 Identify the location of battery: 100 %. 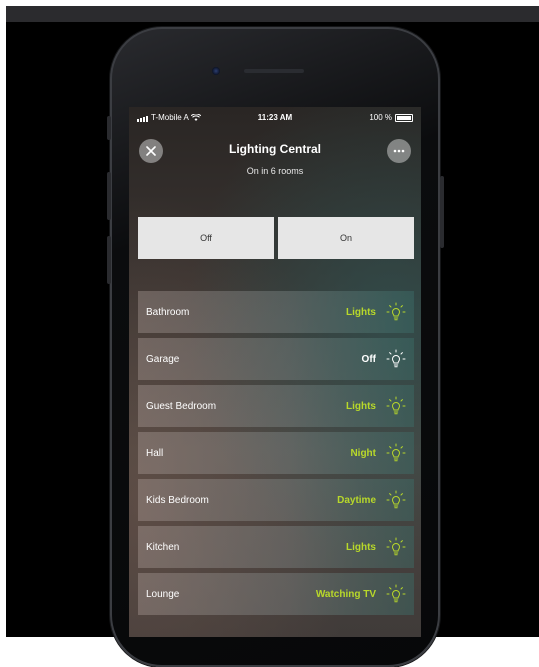
(391, 117).